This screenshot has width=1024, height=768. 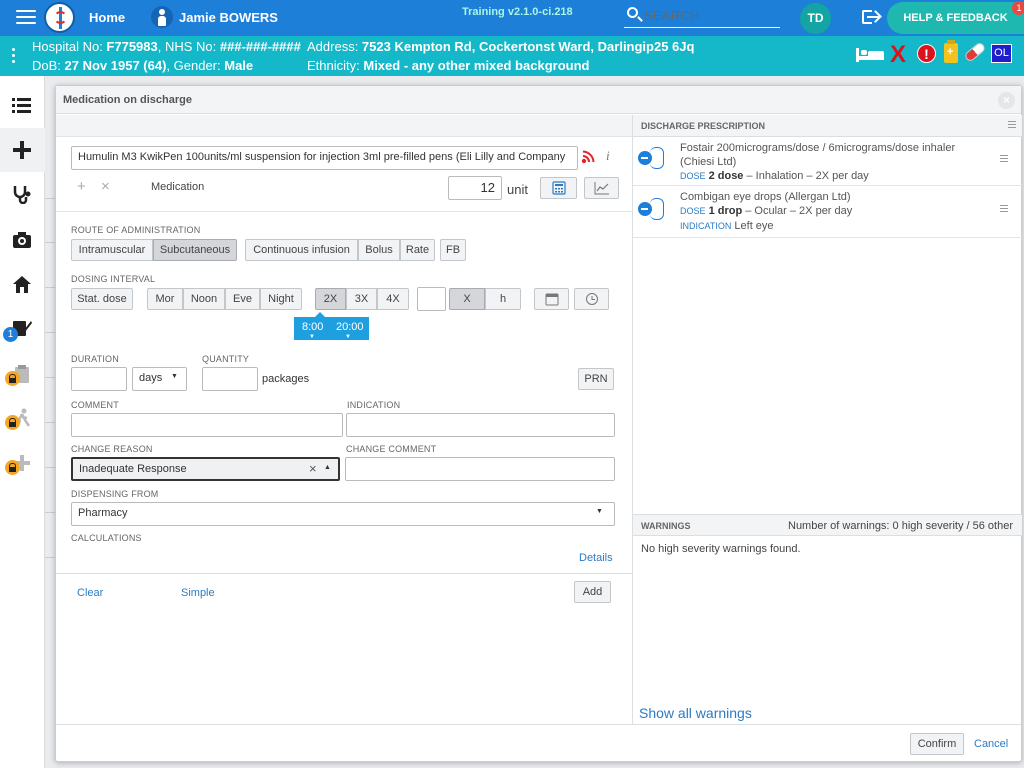 I want to click on change-comment-input, so click(x=480, y=469).